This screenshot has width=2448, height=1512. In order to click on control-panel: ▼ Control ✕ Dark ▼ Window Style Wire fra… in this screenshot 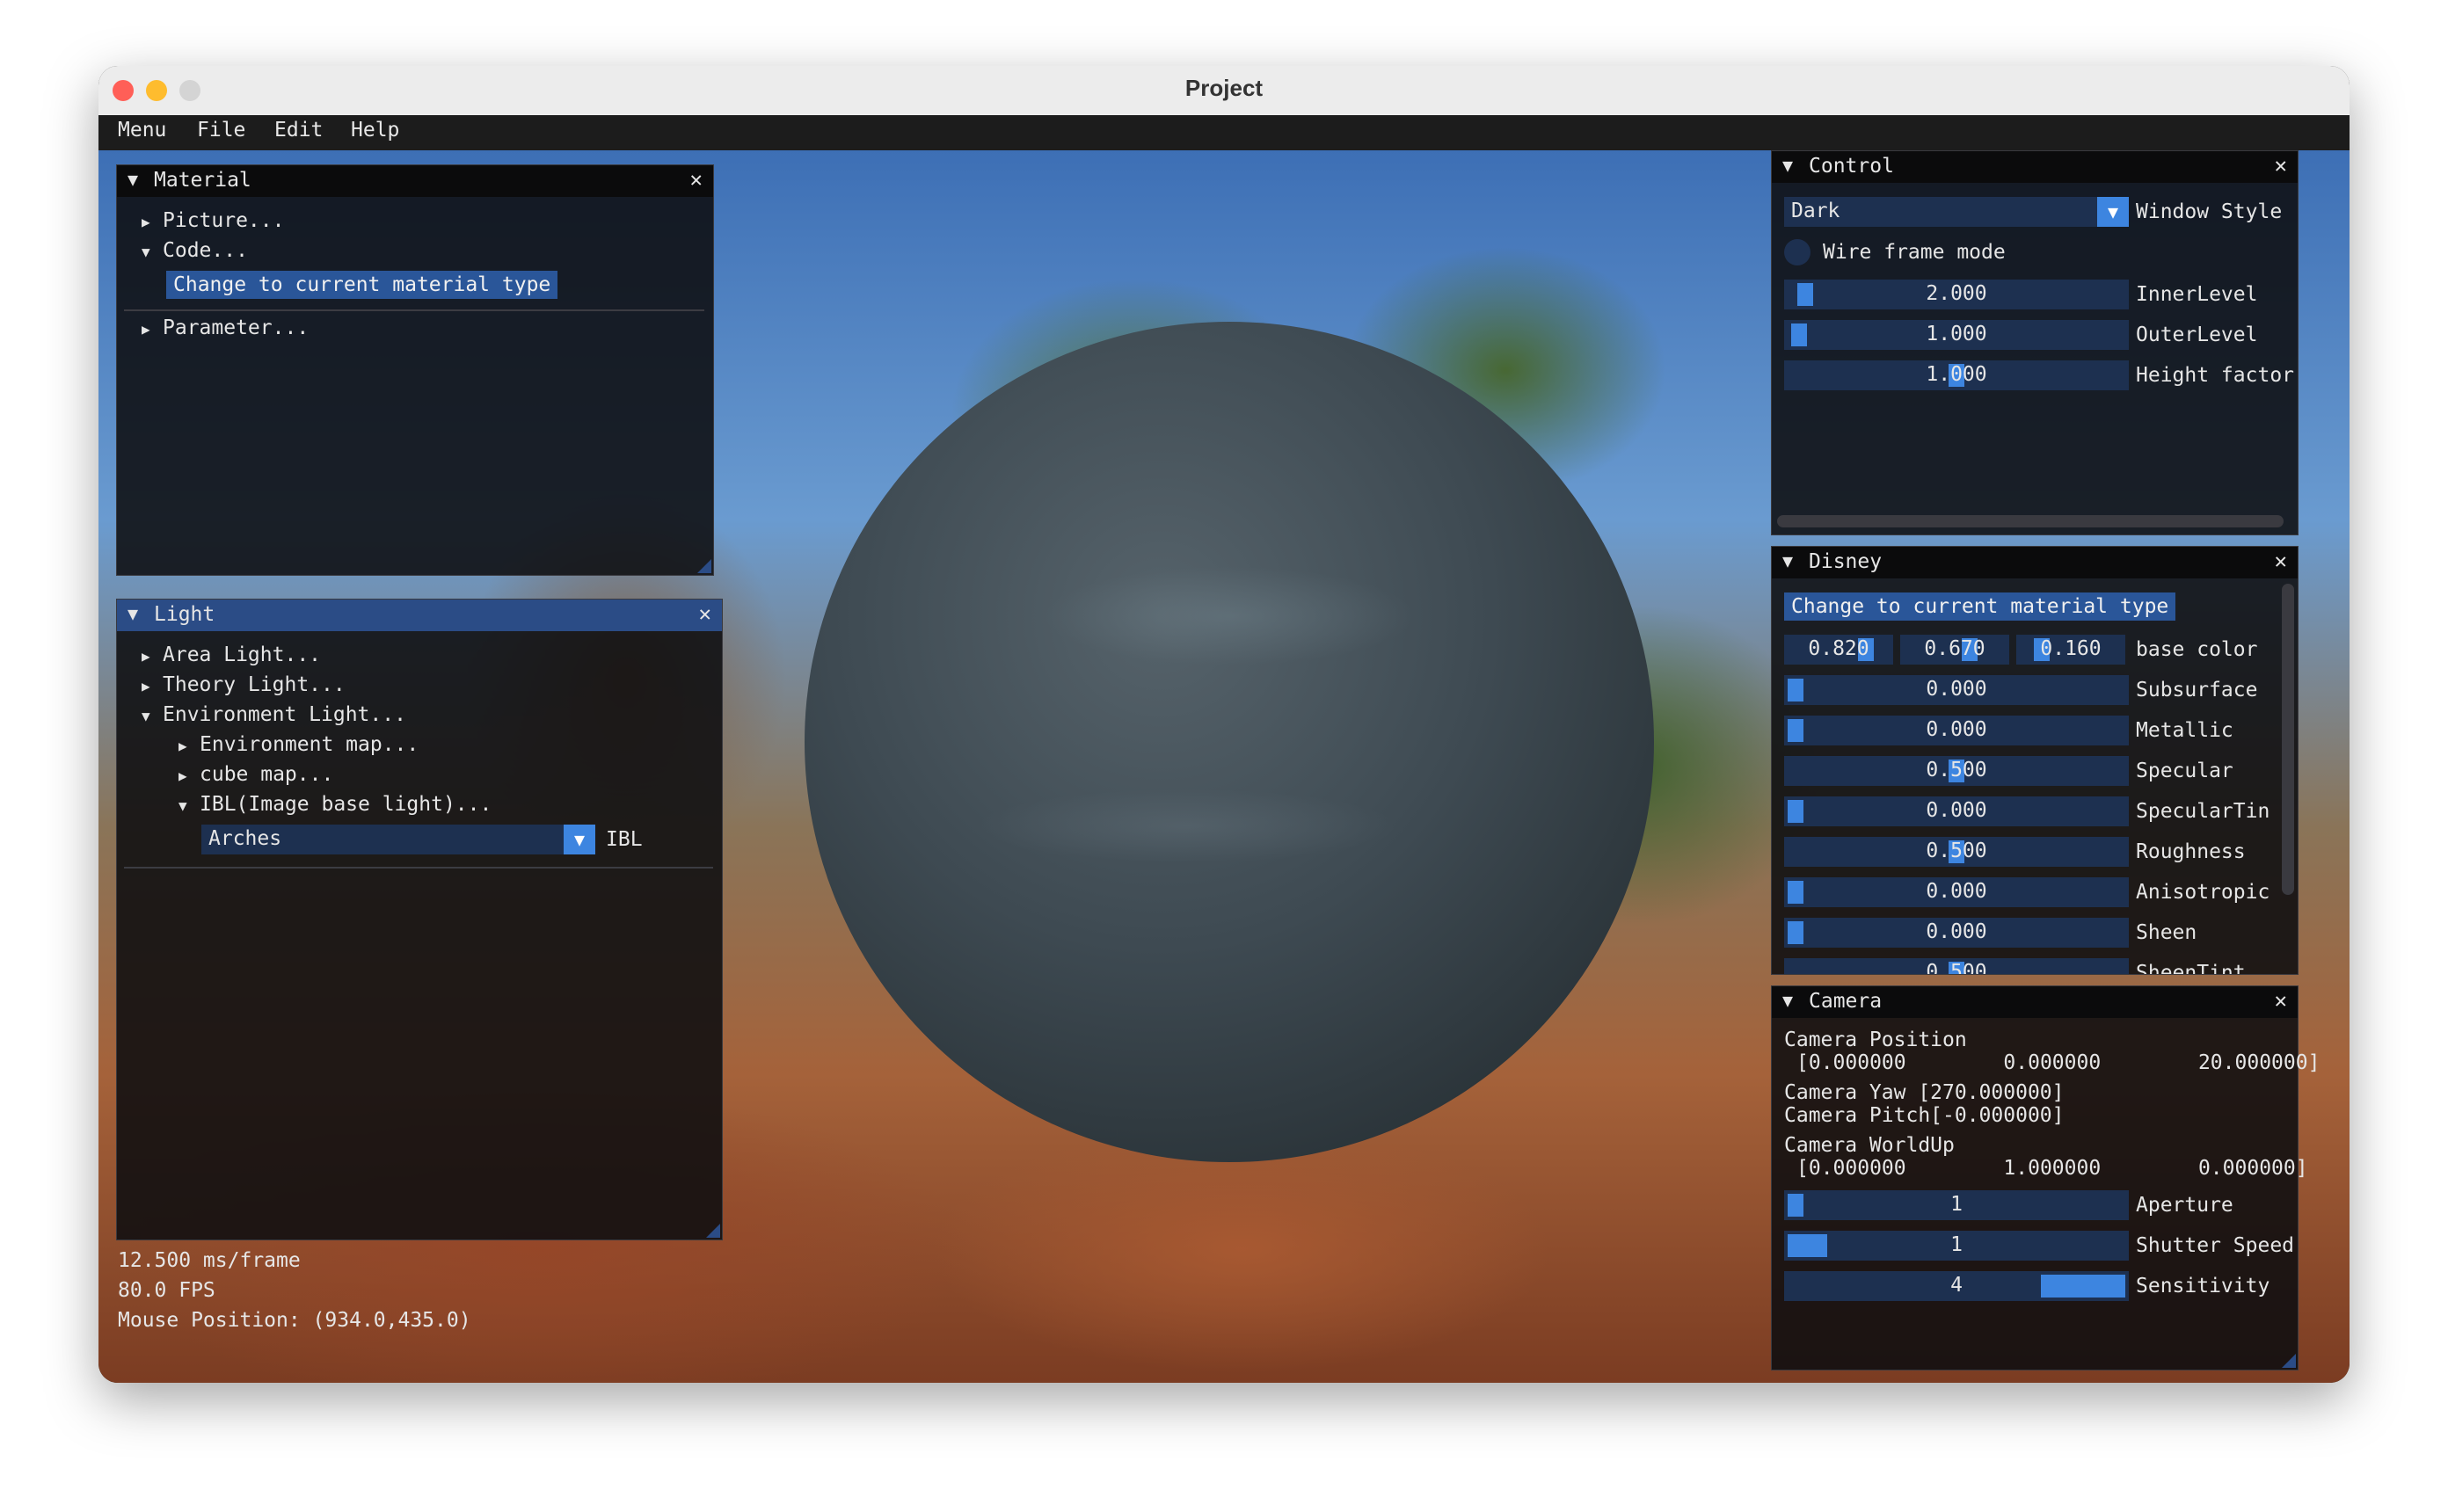, I will do `click(2035, 342)`.